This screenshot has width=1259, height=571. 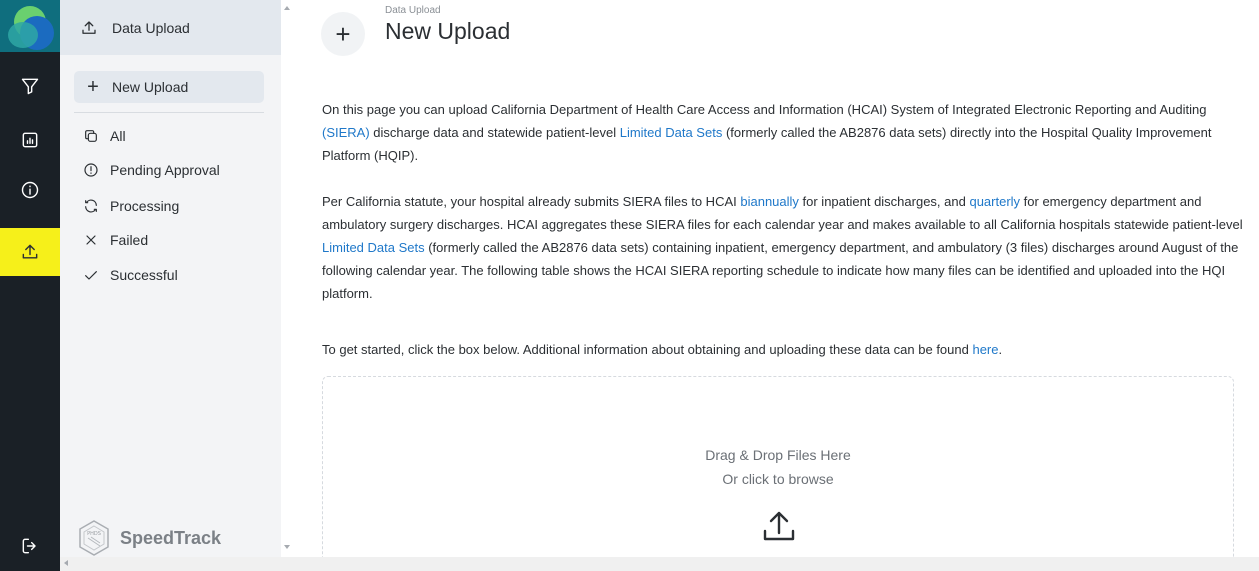 I want to click on sidebar-item-label: Pending Approval, so click(x=165, y=170).